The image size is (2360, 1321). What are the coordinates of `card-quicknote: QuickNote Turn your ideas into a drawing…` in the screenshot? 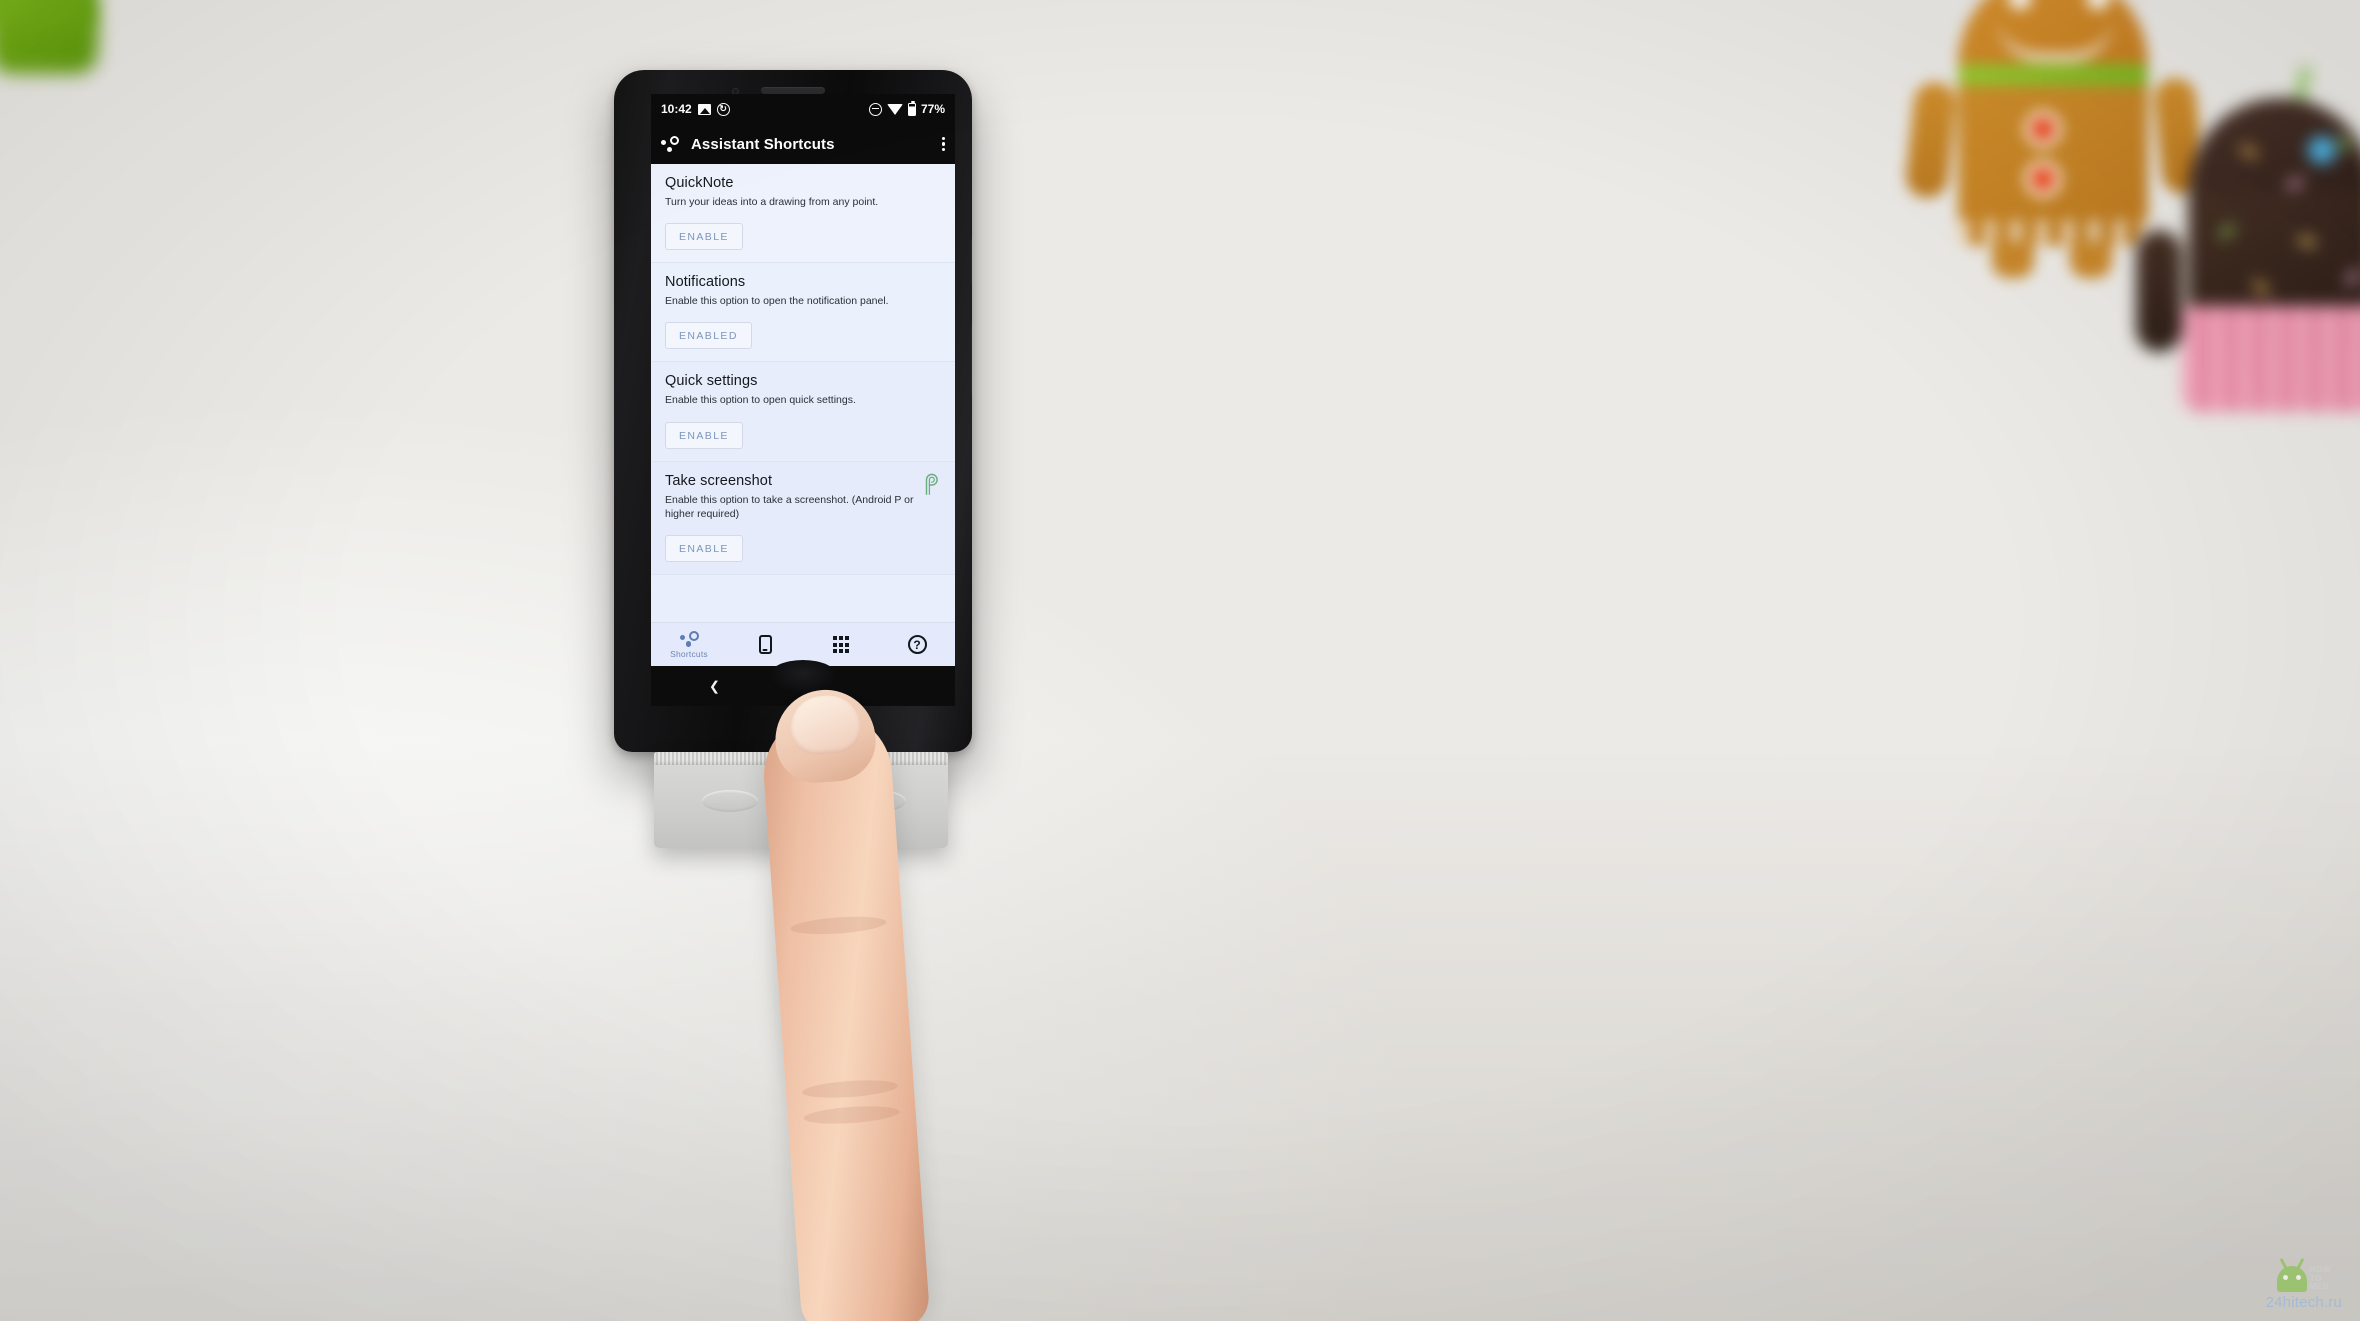 It's located at (803, 214).